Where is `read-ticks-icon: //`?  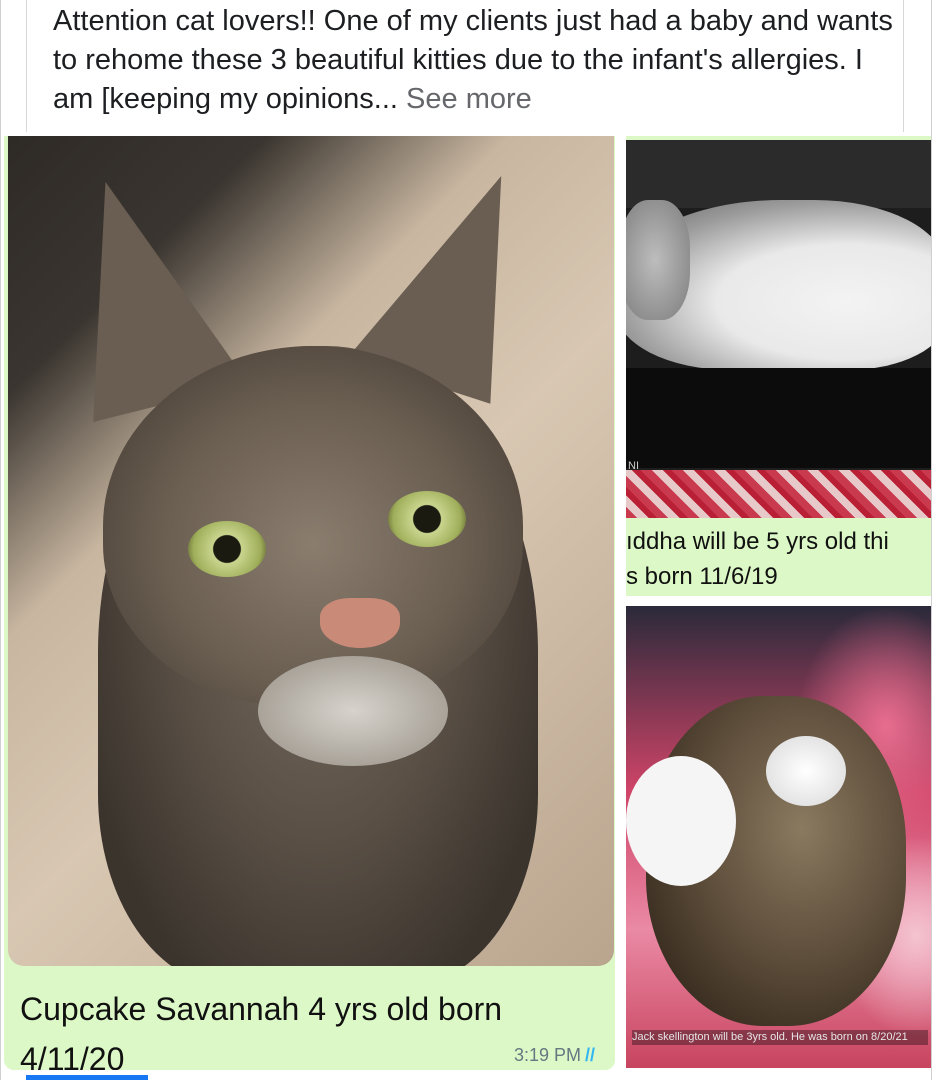
read-ticks-icon: // is located at coordinates (589, 1055).